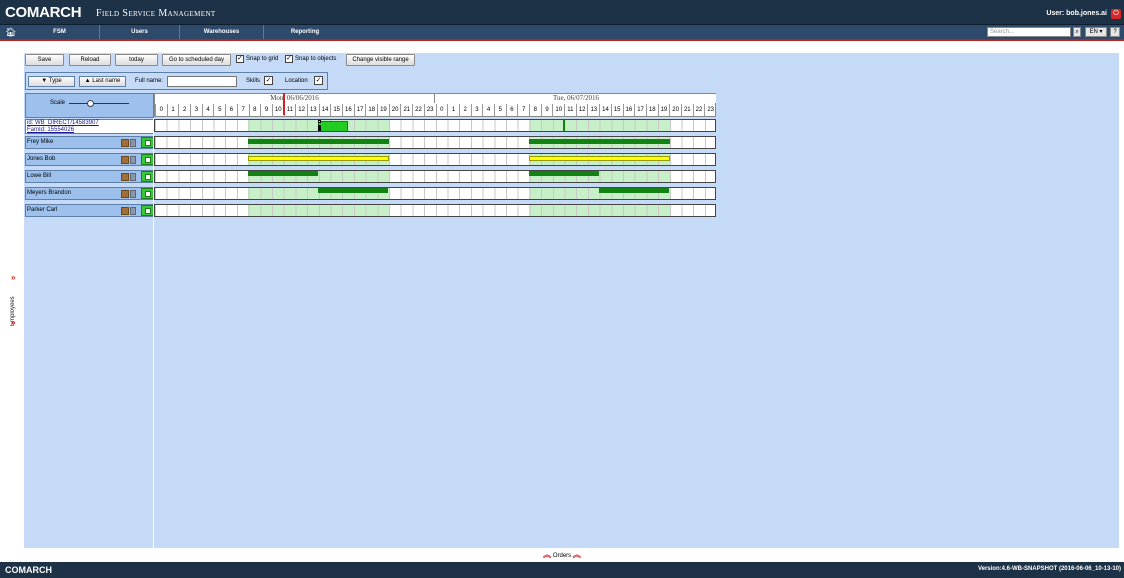 This screenshot has width=1124, height=578. What do you see at coordinates (268, 80) in the screenshot?
I see `skills-checkbox: ✓` at bounding box center [268, 80].